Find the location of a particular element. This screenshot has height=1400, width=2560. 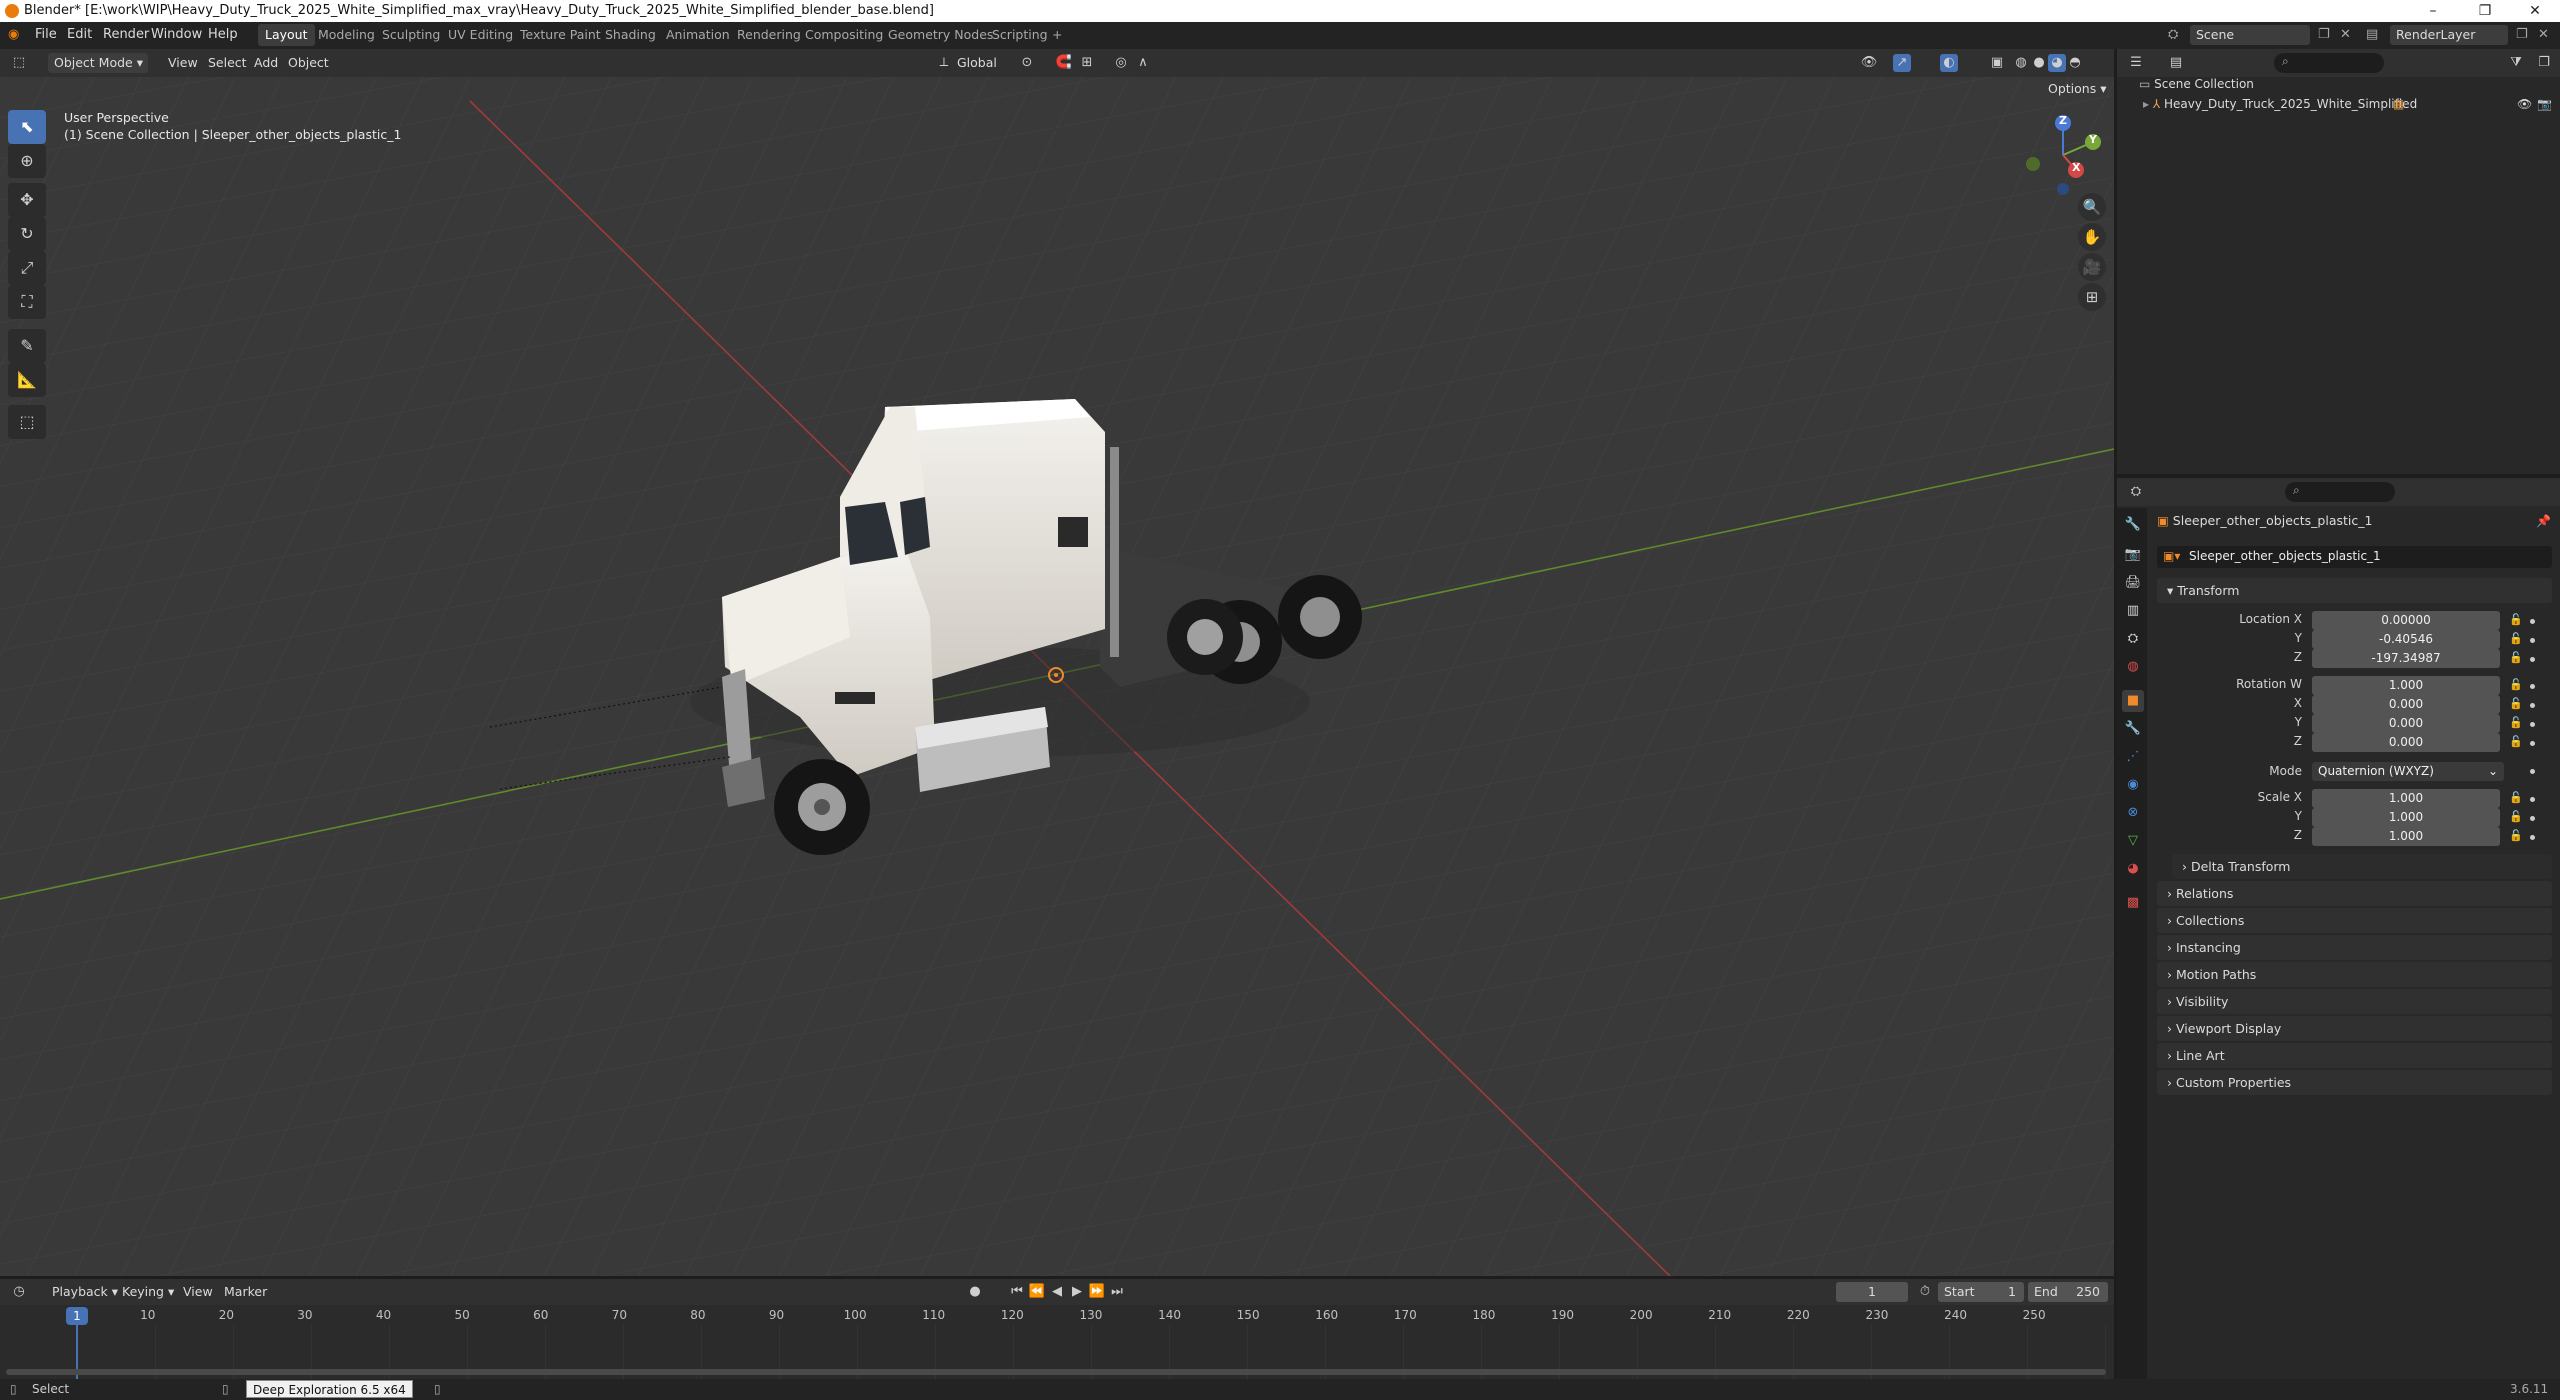

object-tab-icon: ■ is located at coordinates (2133, 701).